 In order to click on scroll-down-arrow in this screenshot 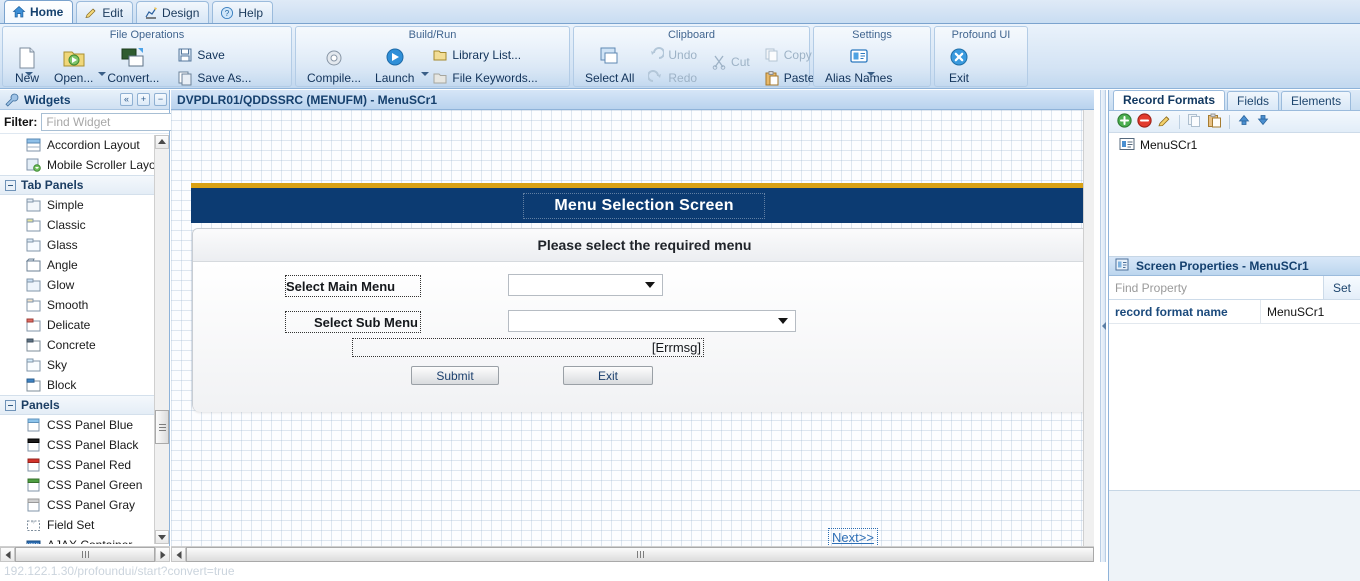, I will do `click(162, 537)`.